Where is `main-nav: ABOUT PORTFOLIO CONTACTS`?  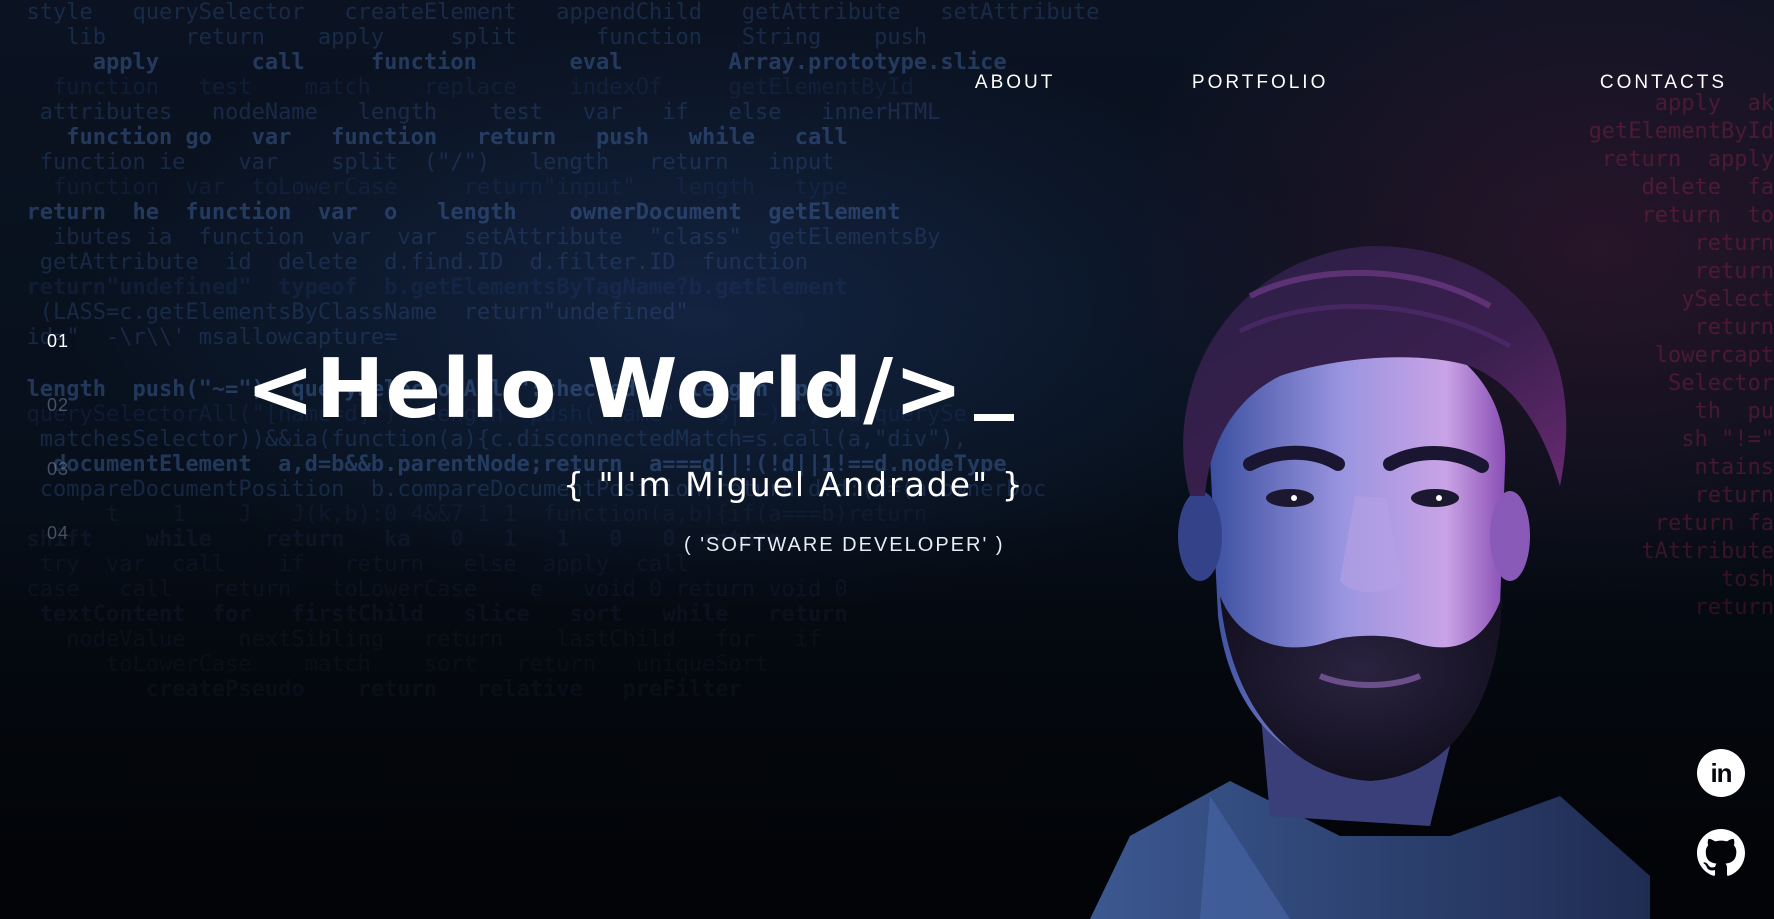
main-nav: ABOUT PORTFOLIO CONTACTS is located at coordinates (1351, 83).